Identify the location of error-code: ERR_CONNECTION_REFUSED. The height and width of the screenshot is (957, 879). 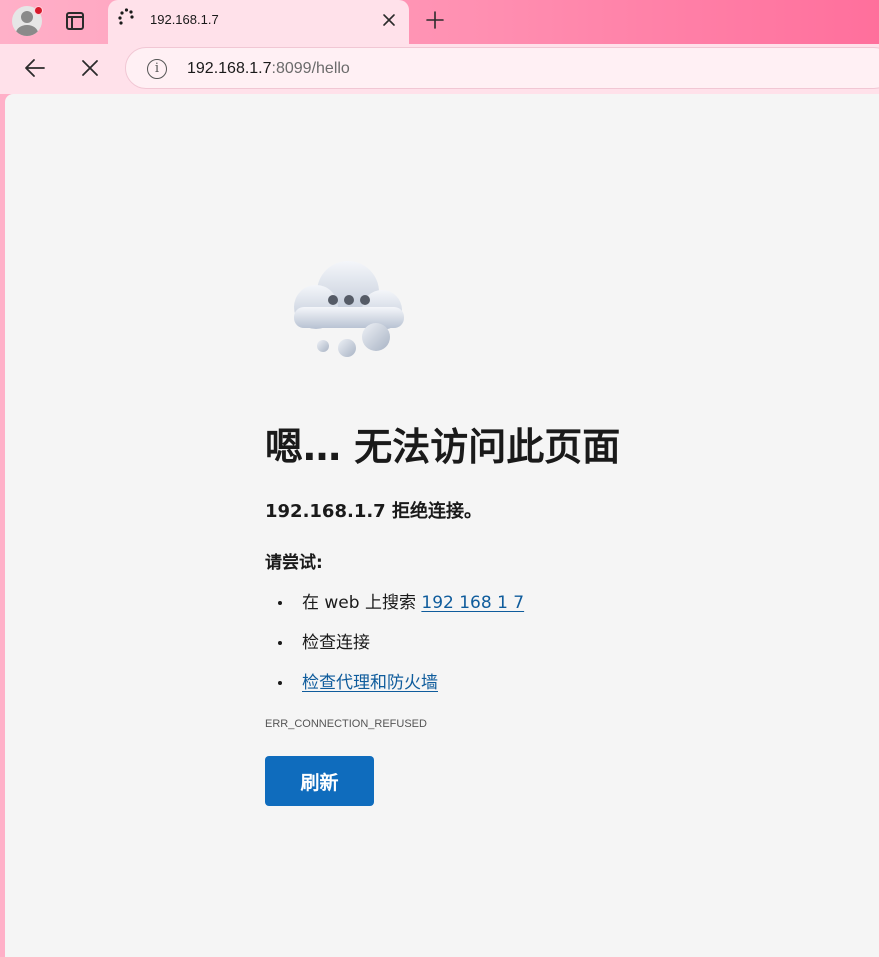
(346, 724).